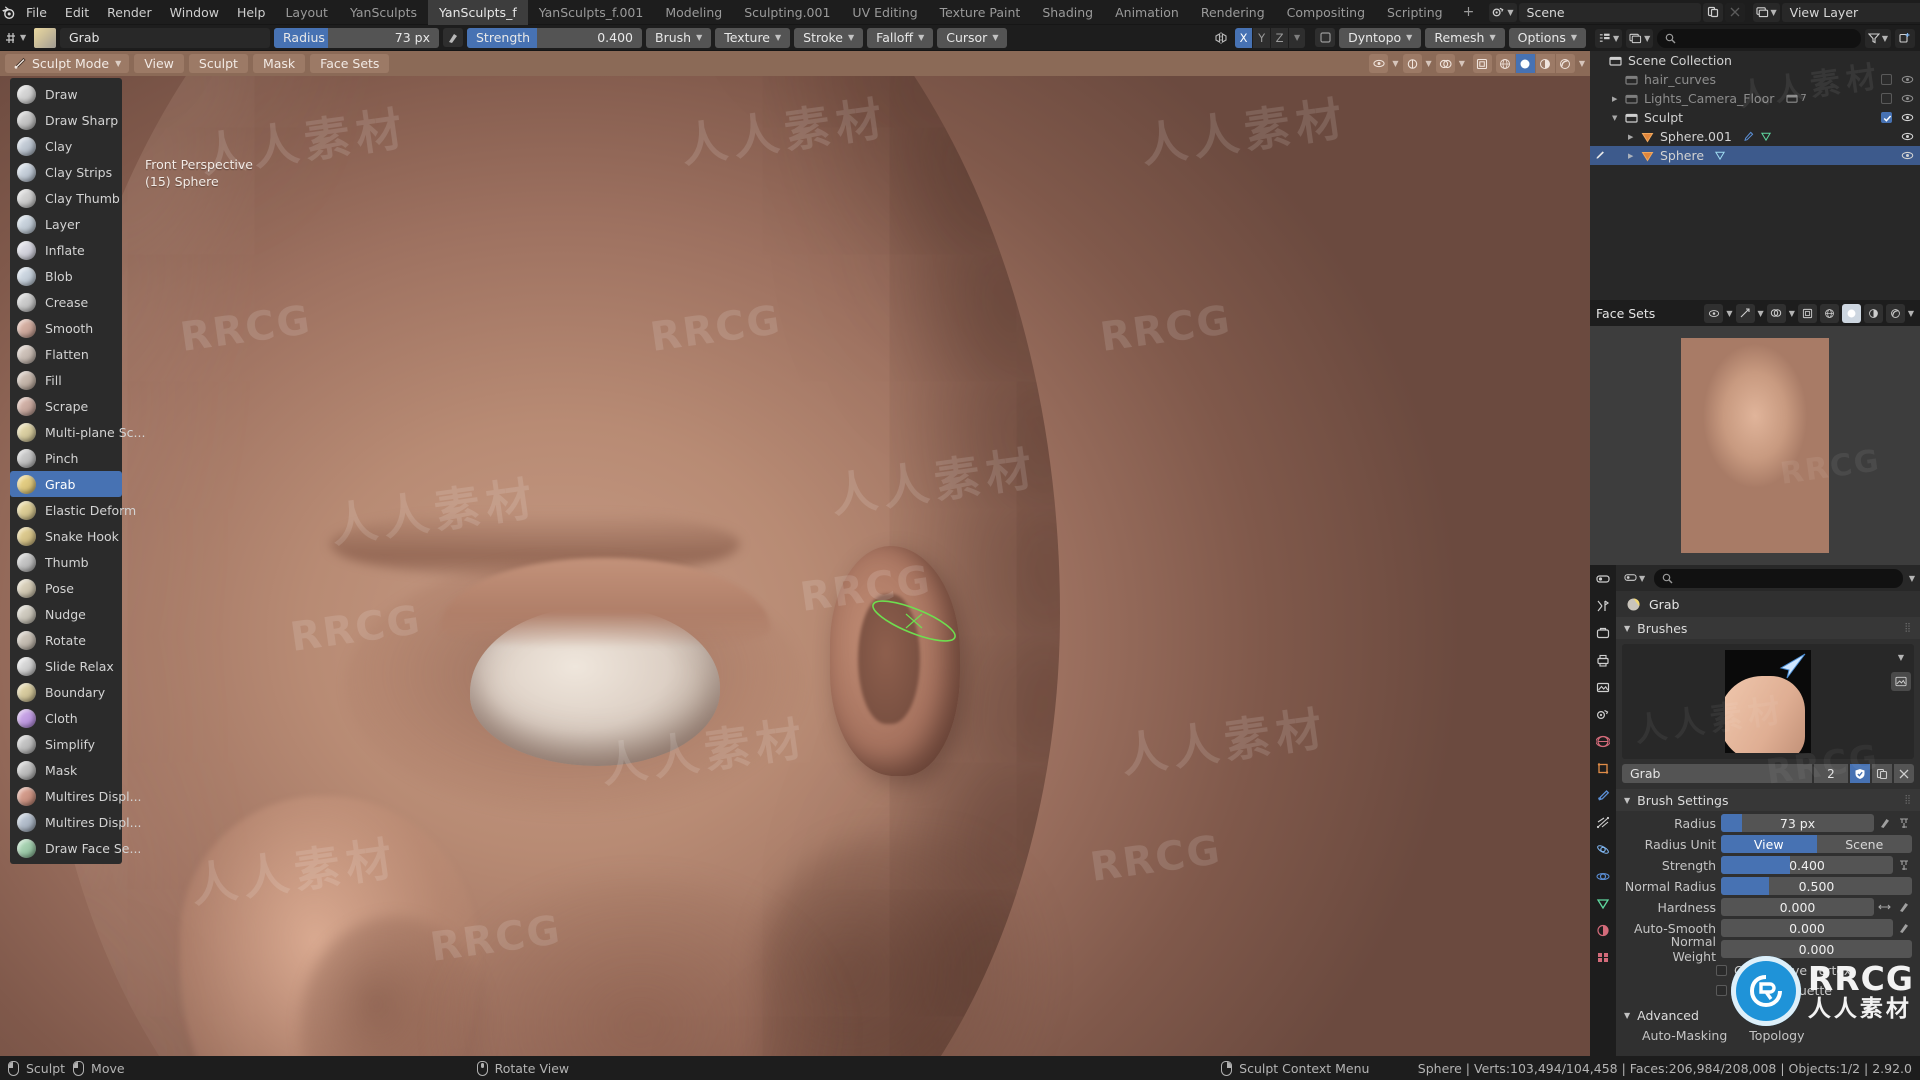  What do you see at coordinates (1755, 445) in the screenshot?
I see `head-preview-viewport` at bounding box center [1755, 445].